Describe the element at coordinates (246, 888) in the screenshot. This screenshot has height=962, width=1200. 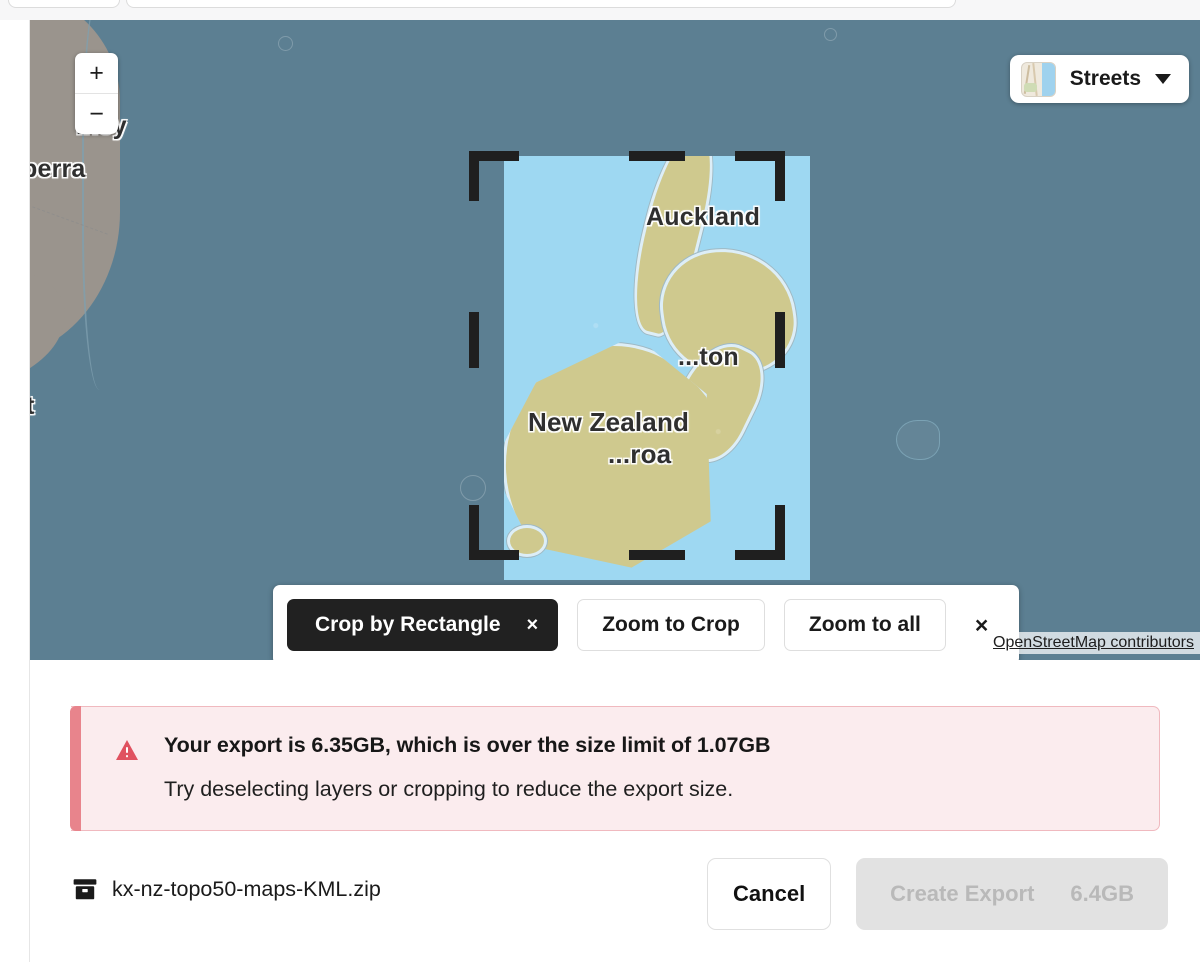
I see `export-file-name: kx-nz-topo50-maps-KML.zip` at that location.